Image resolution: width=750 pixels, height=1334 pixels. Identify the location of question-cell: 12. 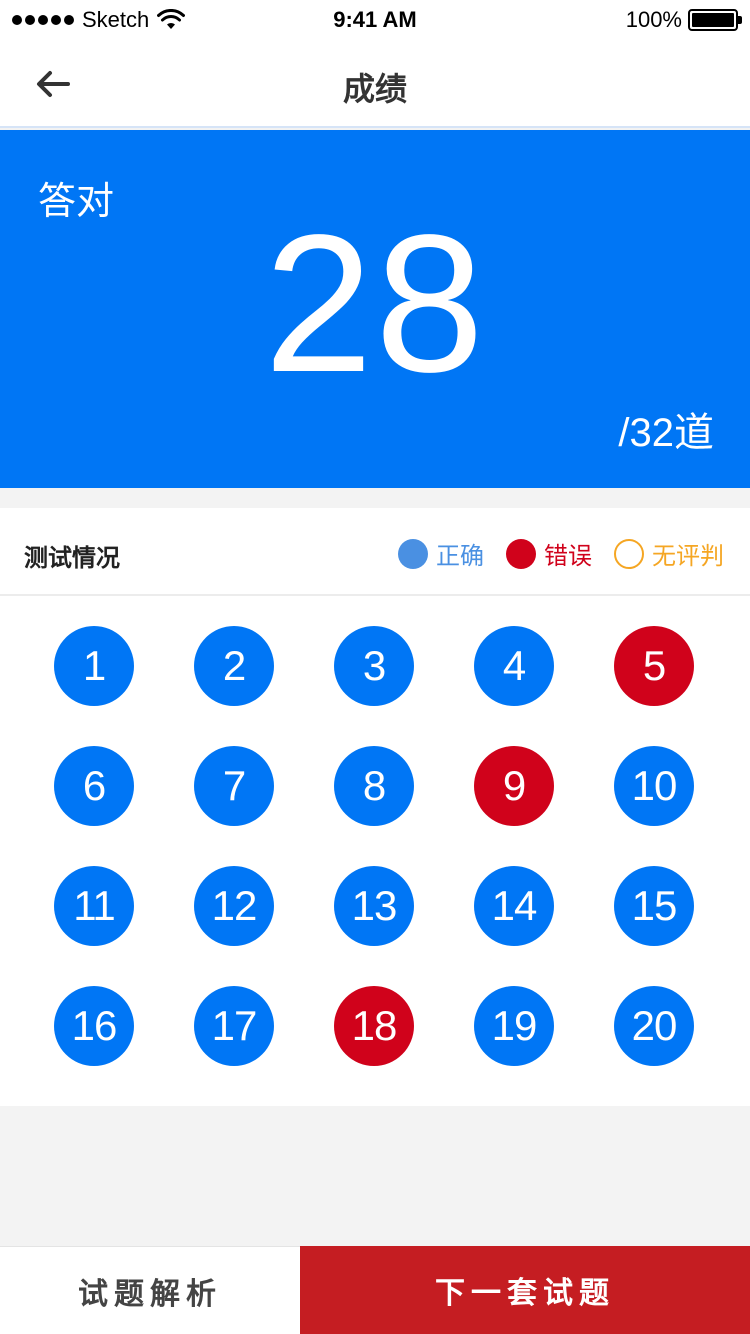
(234, 906).